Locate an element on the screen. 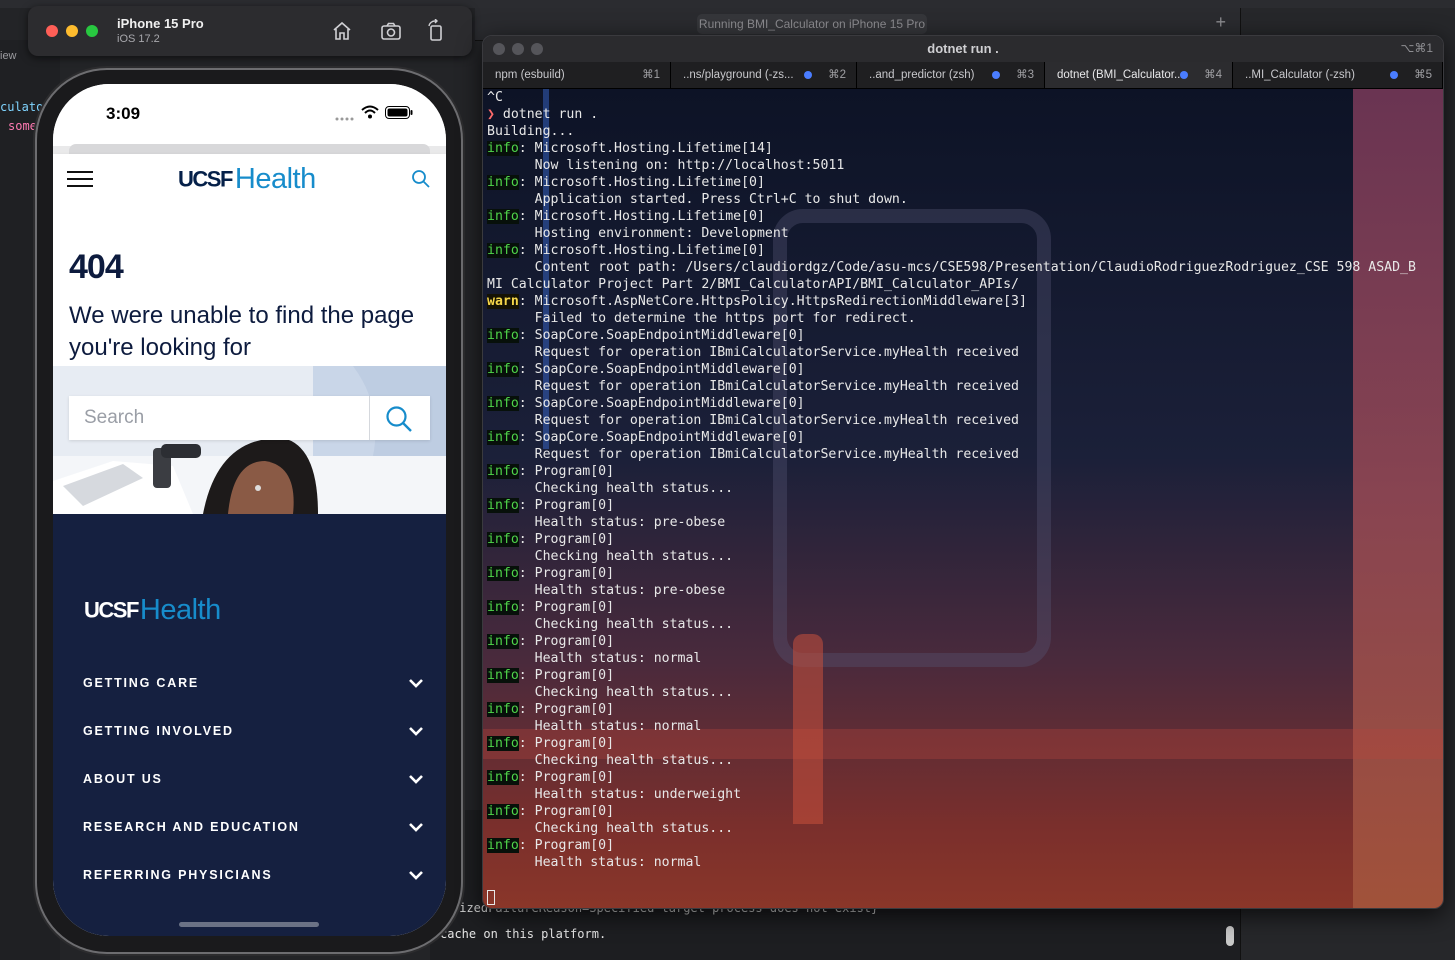 Image resolution: width=1455 pixels, height=960 pixels. footer-nav-about-us: ABOUT US is located at coordinates (253, 782).